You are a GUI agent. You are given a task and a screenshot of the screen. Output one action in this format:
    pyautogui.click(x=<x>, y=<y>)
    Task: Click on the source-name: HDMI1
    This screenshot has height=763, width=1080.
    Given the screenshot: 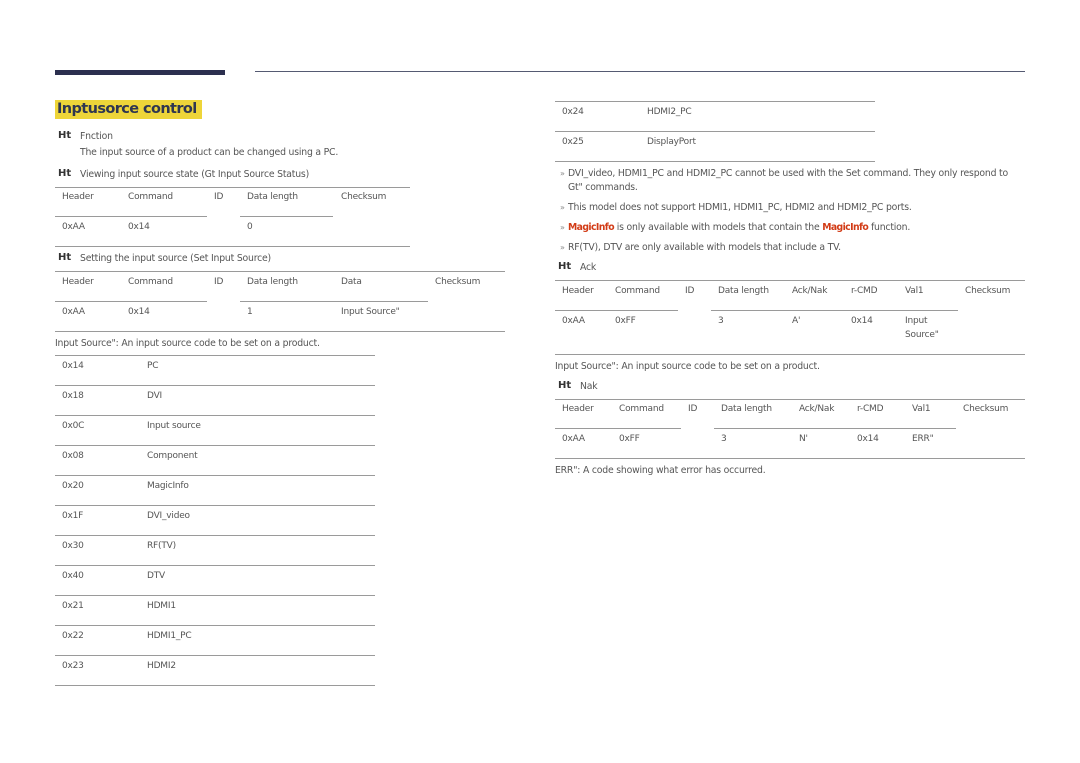 What is the action you would take?
    pyautogui.click(x=161, y=606)
    